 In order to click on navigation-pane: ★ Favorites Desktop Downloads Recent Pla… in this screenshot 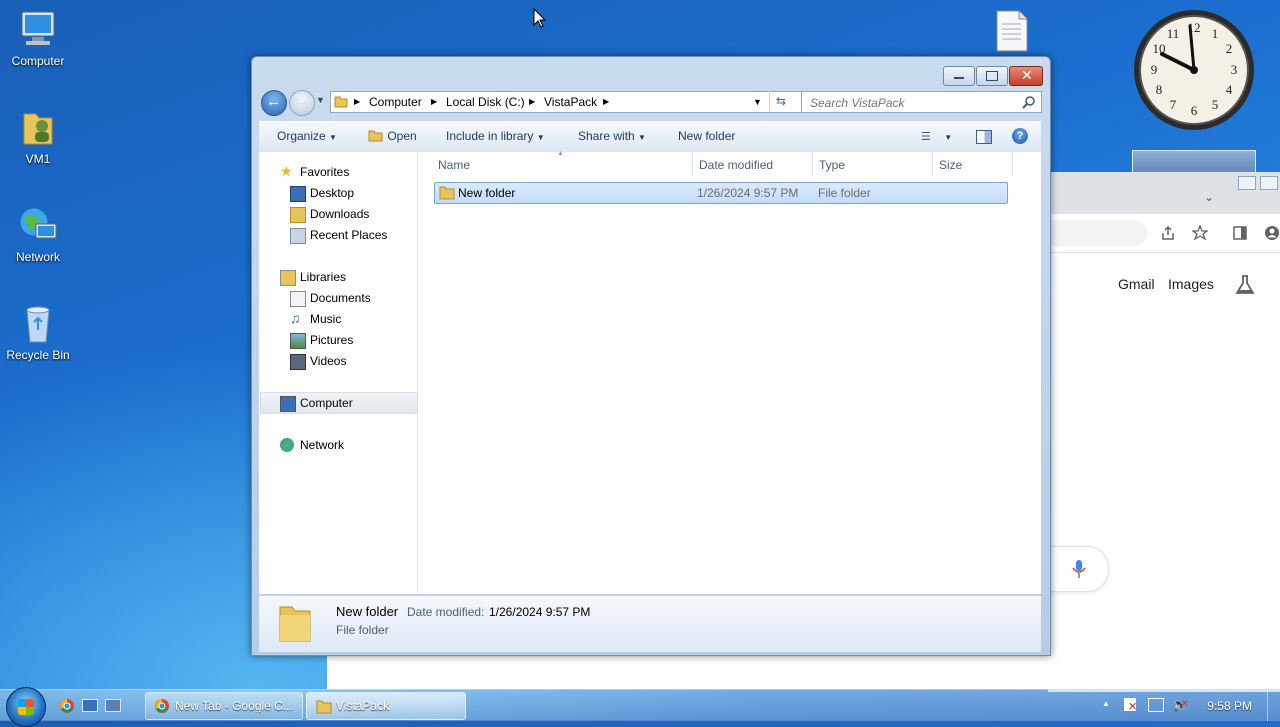, I will do `click(338, 373)`.